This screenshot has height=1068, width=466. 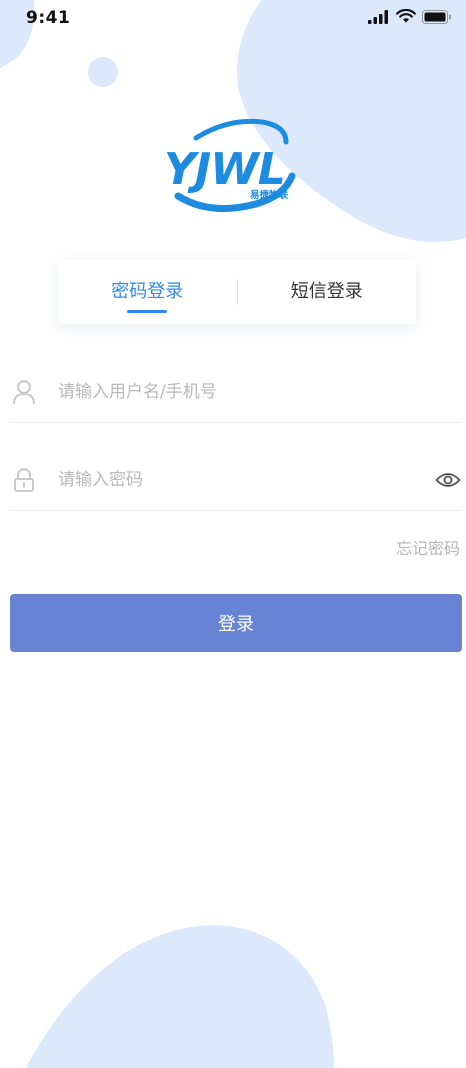 I want to click on login-tabs: 密码登录 短信登录, so click(x=237, y=292).